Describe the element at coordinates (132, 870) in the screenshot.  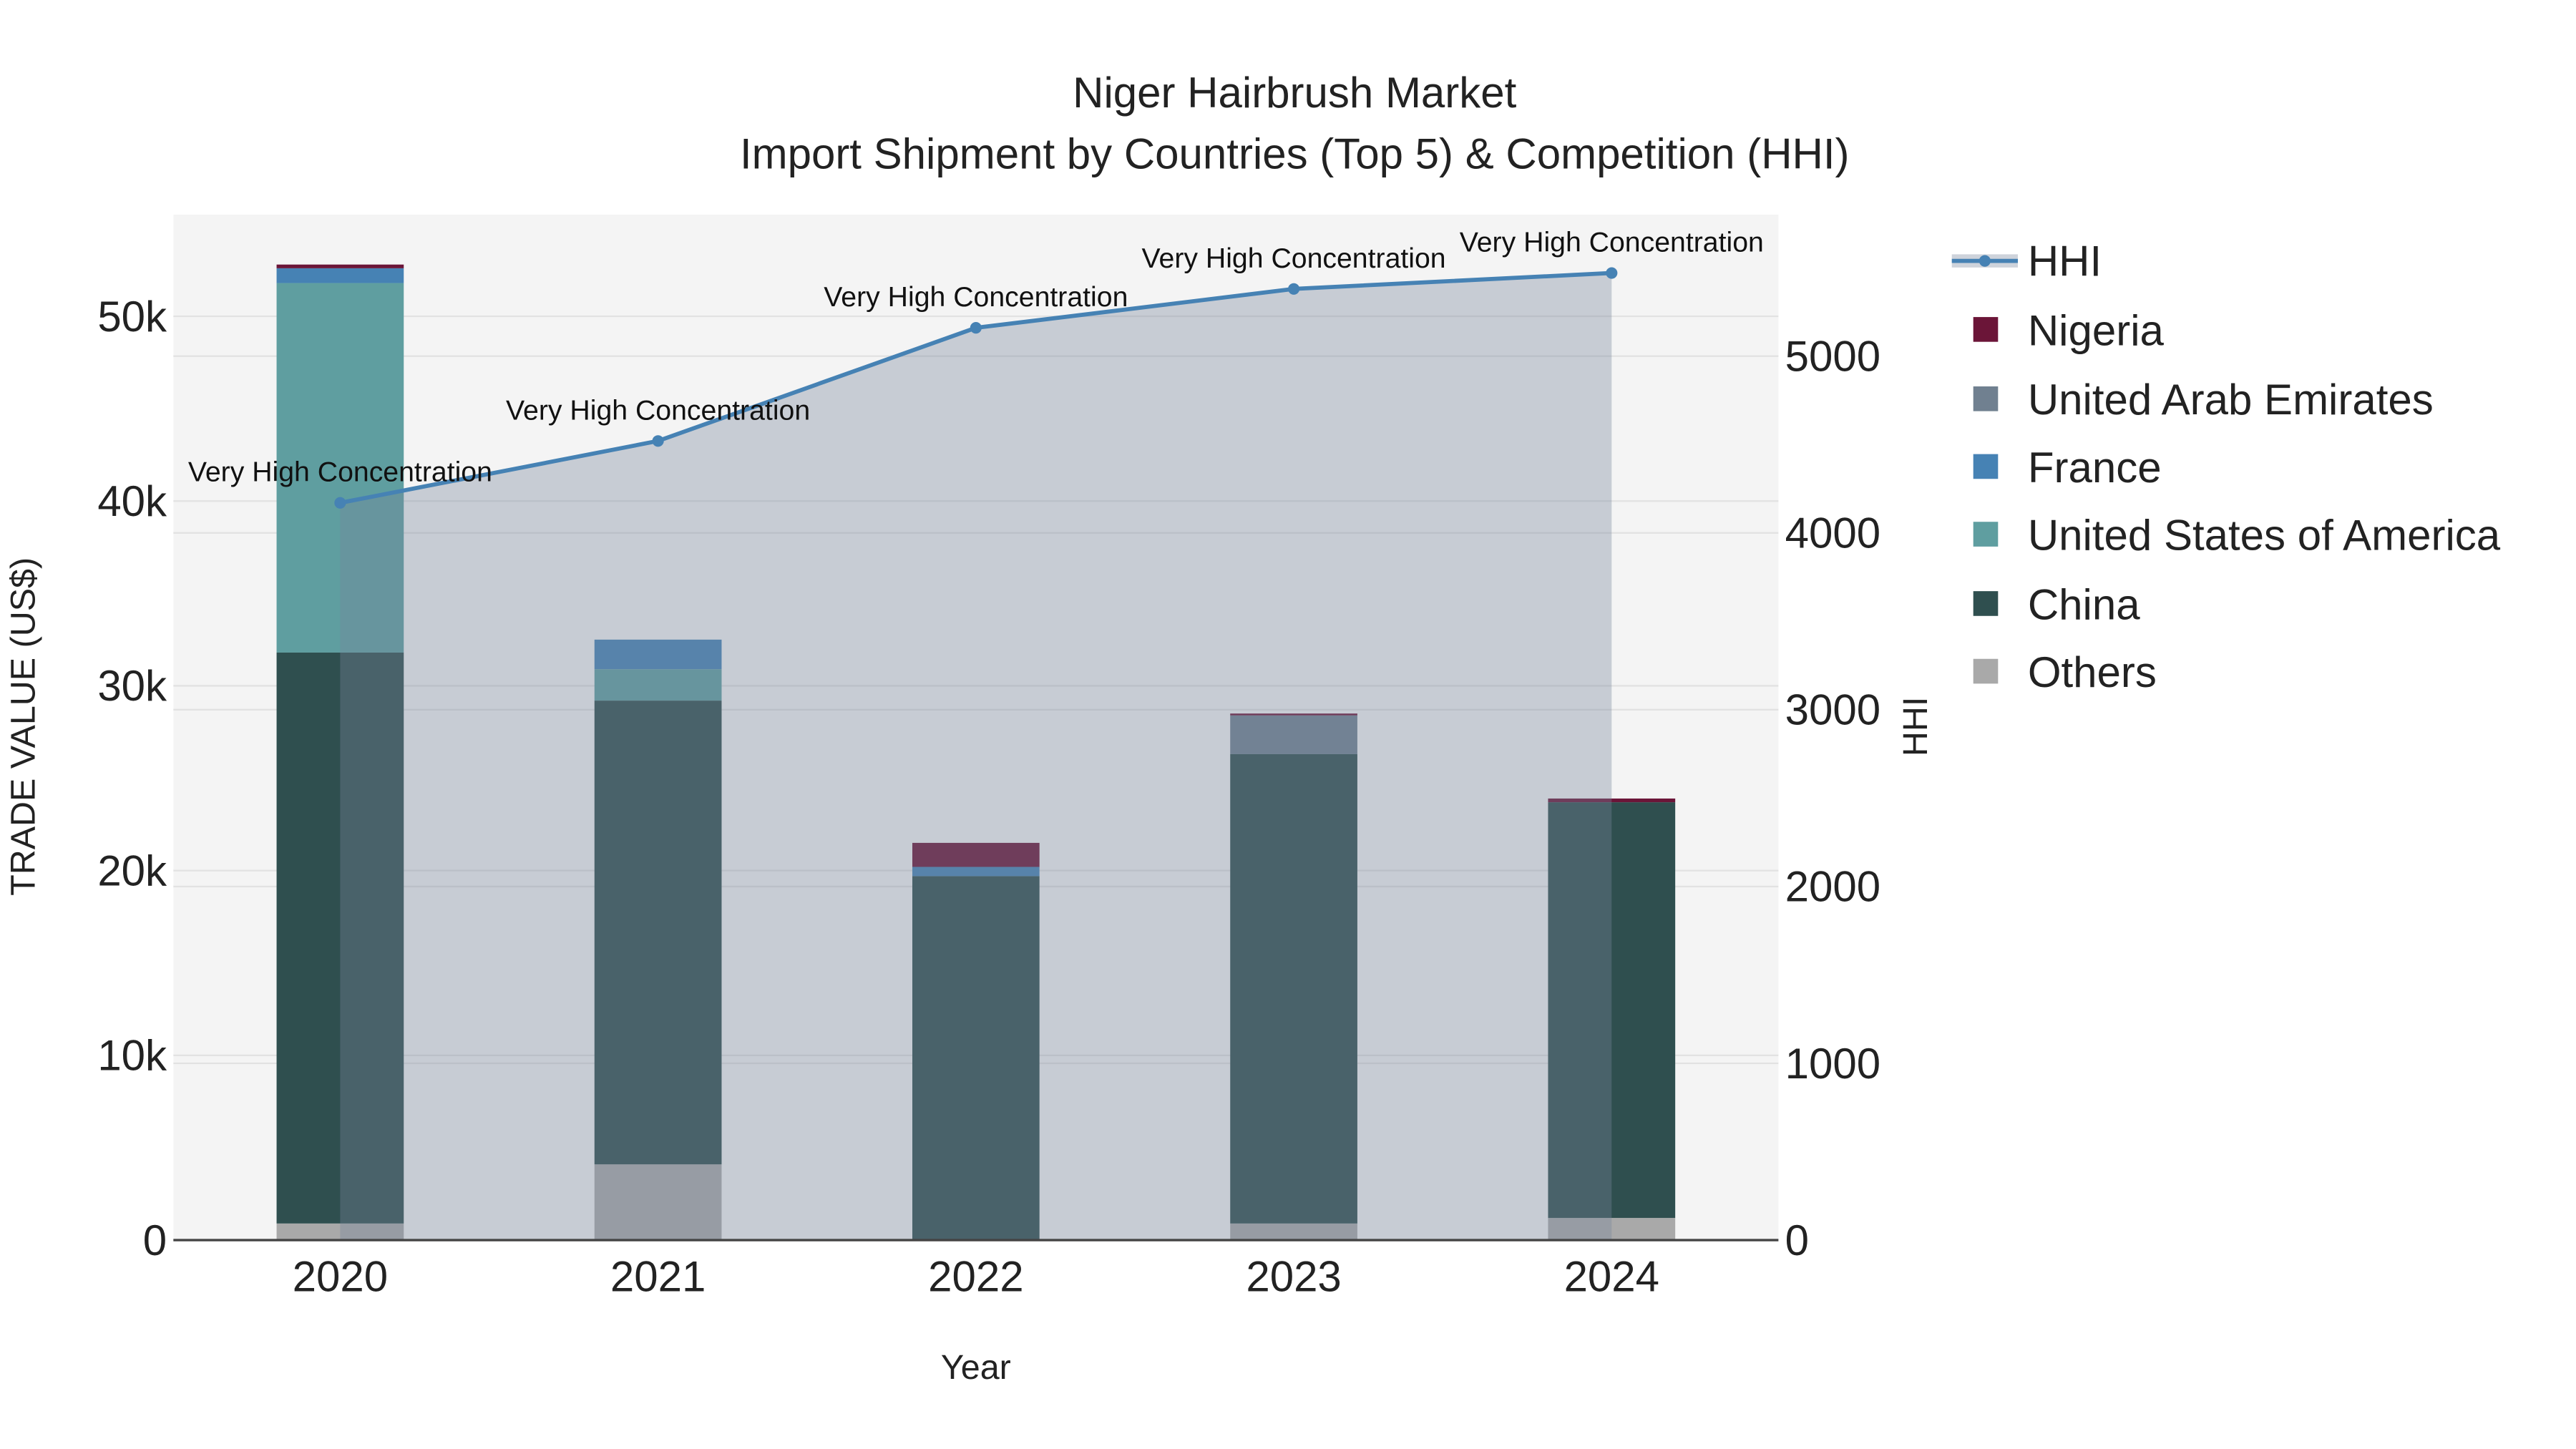
I see `y-tick-label: 20k` at that location.